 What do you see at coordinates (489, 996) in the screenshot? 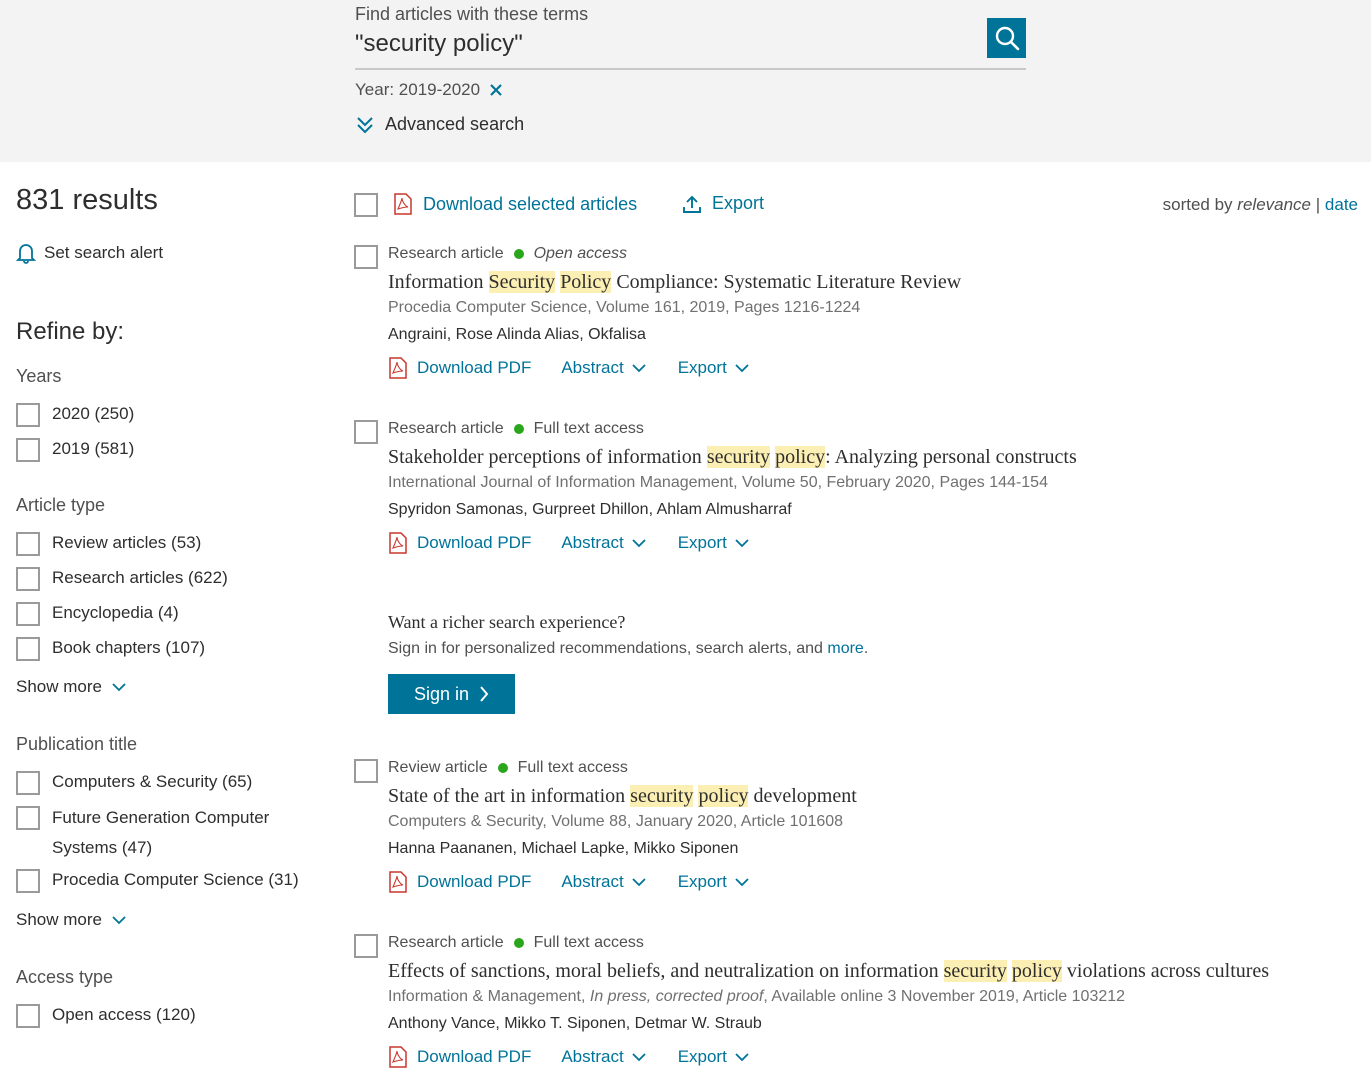
I see `source-text: Information & Management,` at bounding box center [489, 996].